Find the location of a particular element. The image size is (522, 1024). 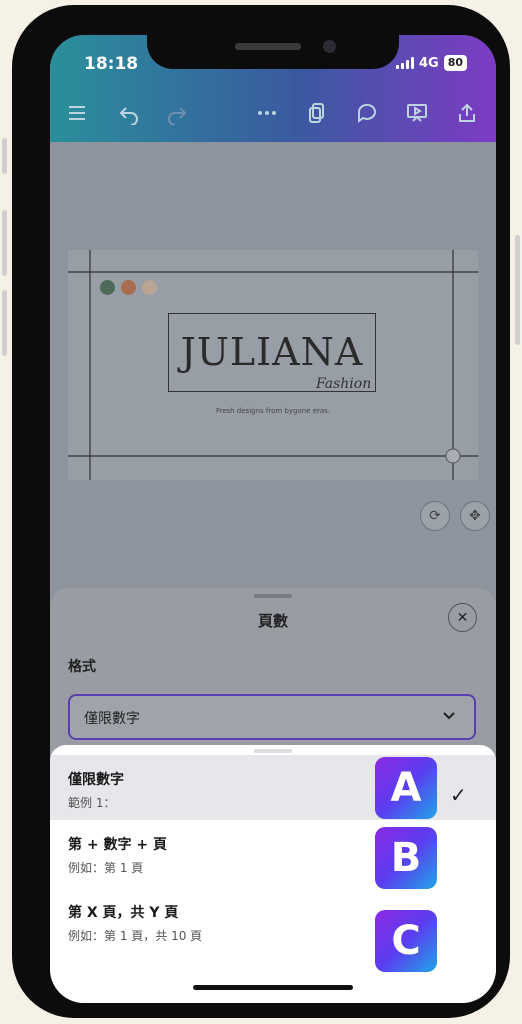

format-label: 格式 is located at coordinates (82, 667).